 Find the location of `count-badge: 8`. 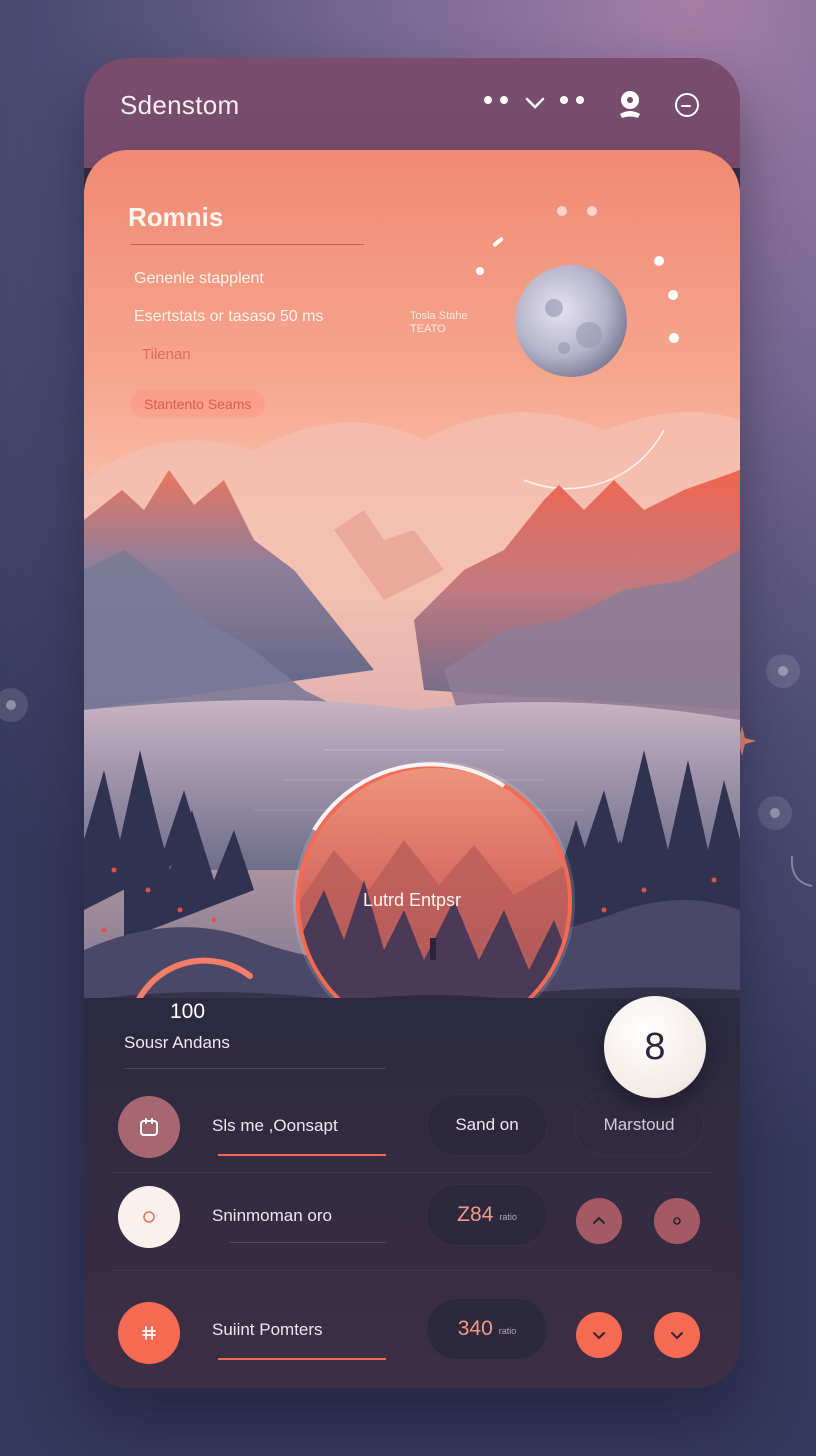

count-badge: 8 is located at coordinates (655, 1047).